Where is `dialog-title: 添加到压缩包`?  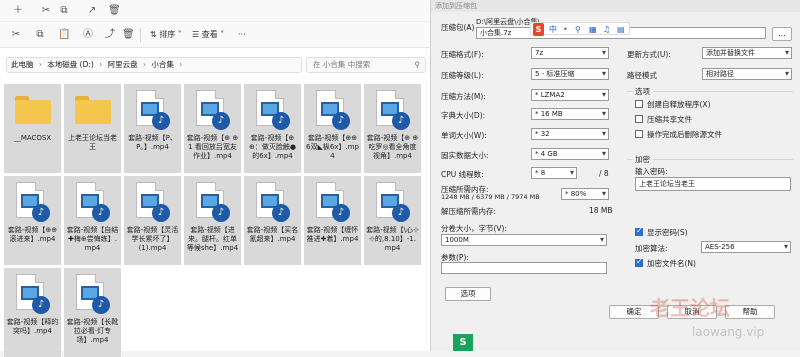
dialog-title: 添加到压缩包 is located at coordinates (615, 6).